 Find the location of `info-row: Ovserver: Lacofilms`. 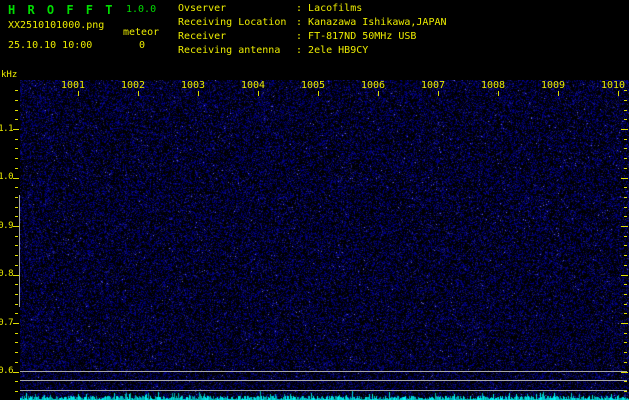

info-row: Ovserver: Lacofilms is located at coordinates (312, 9).